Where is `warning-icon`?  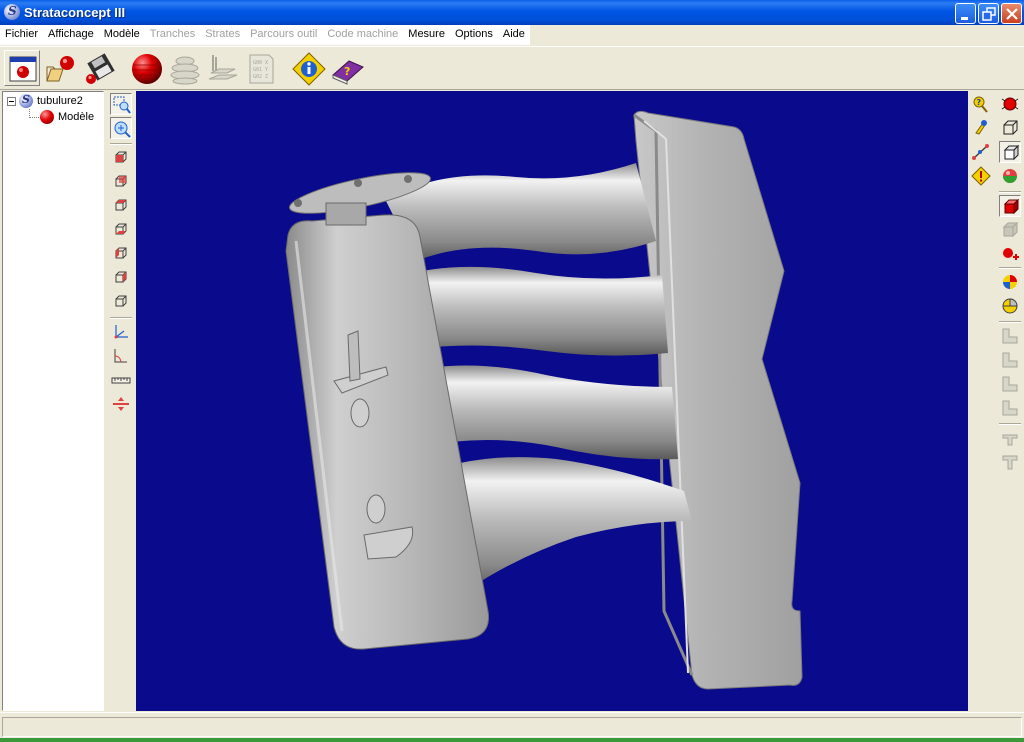
warning-icon is located at coordinates (981, 176).